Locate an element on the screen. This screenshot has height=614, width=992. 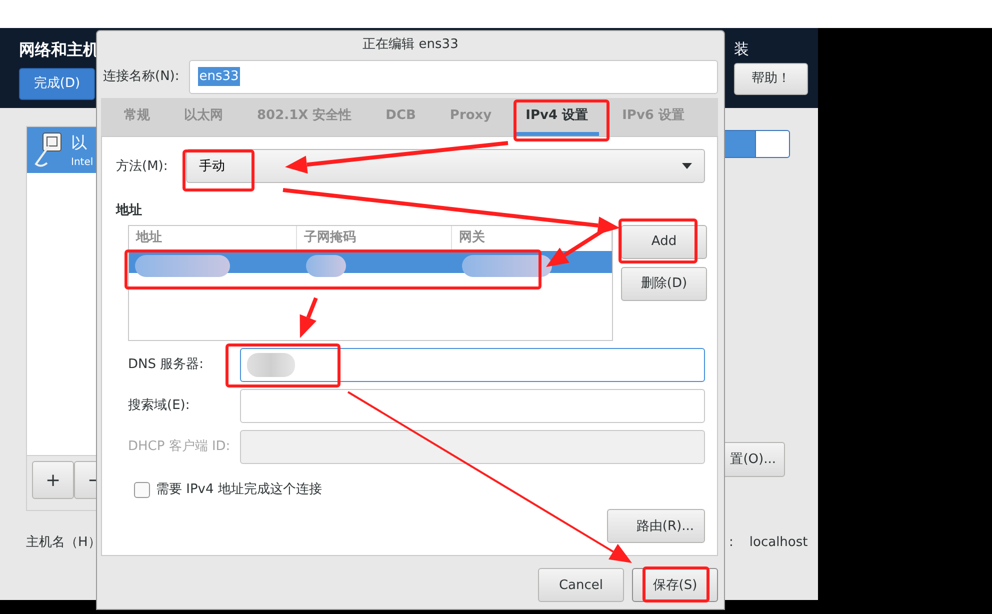
connection-name-label: 连接名称(N): is located at coordinates (141, 77).